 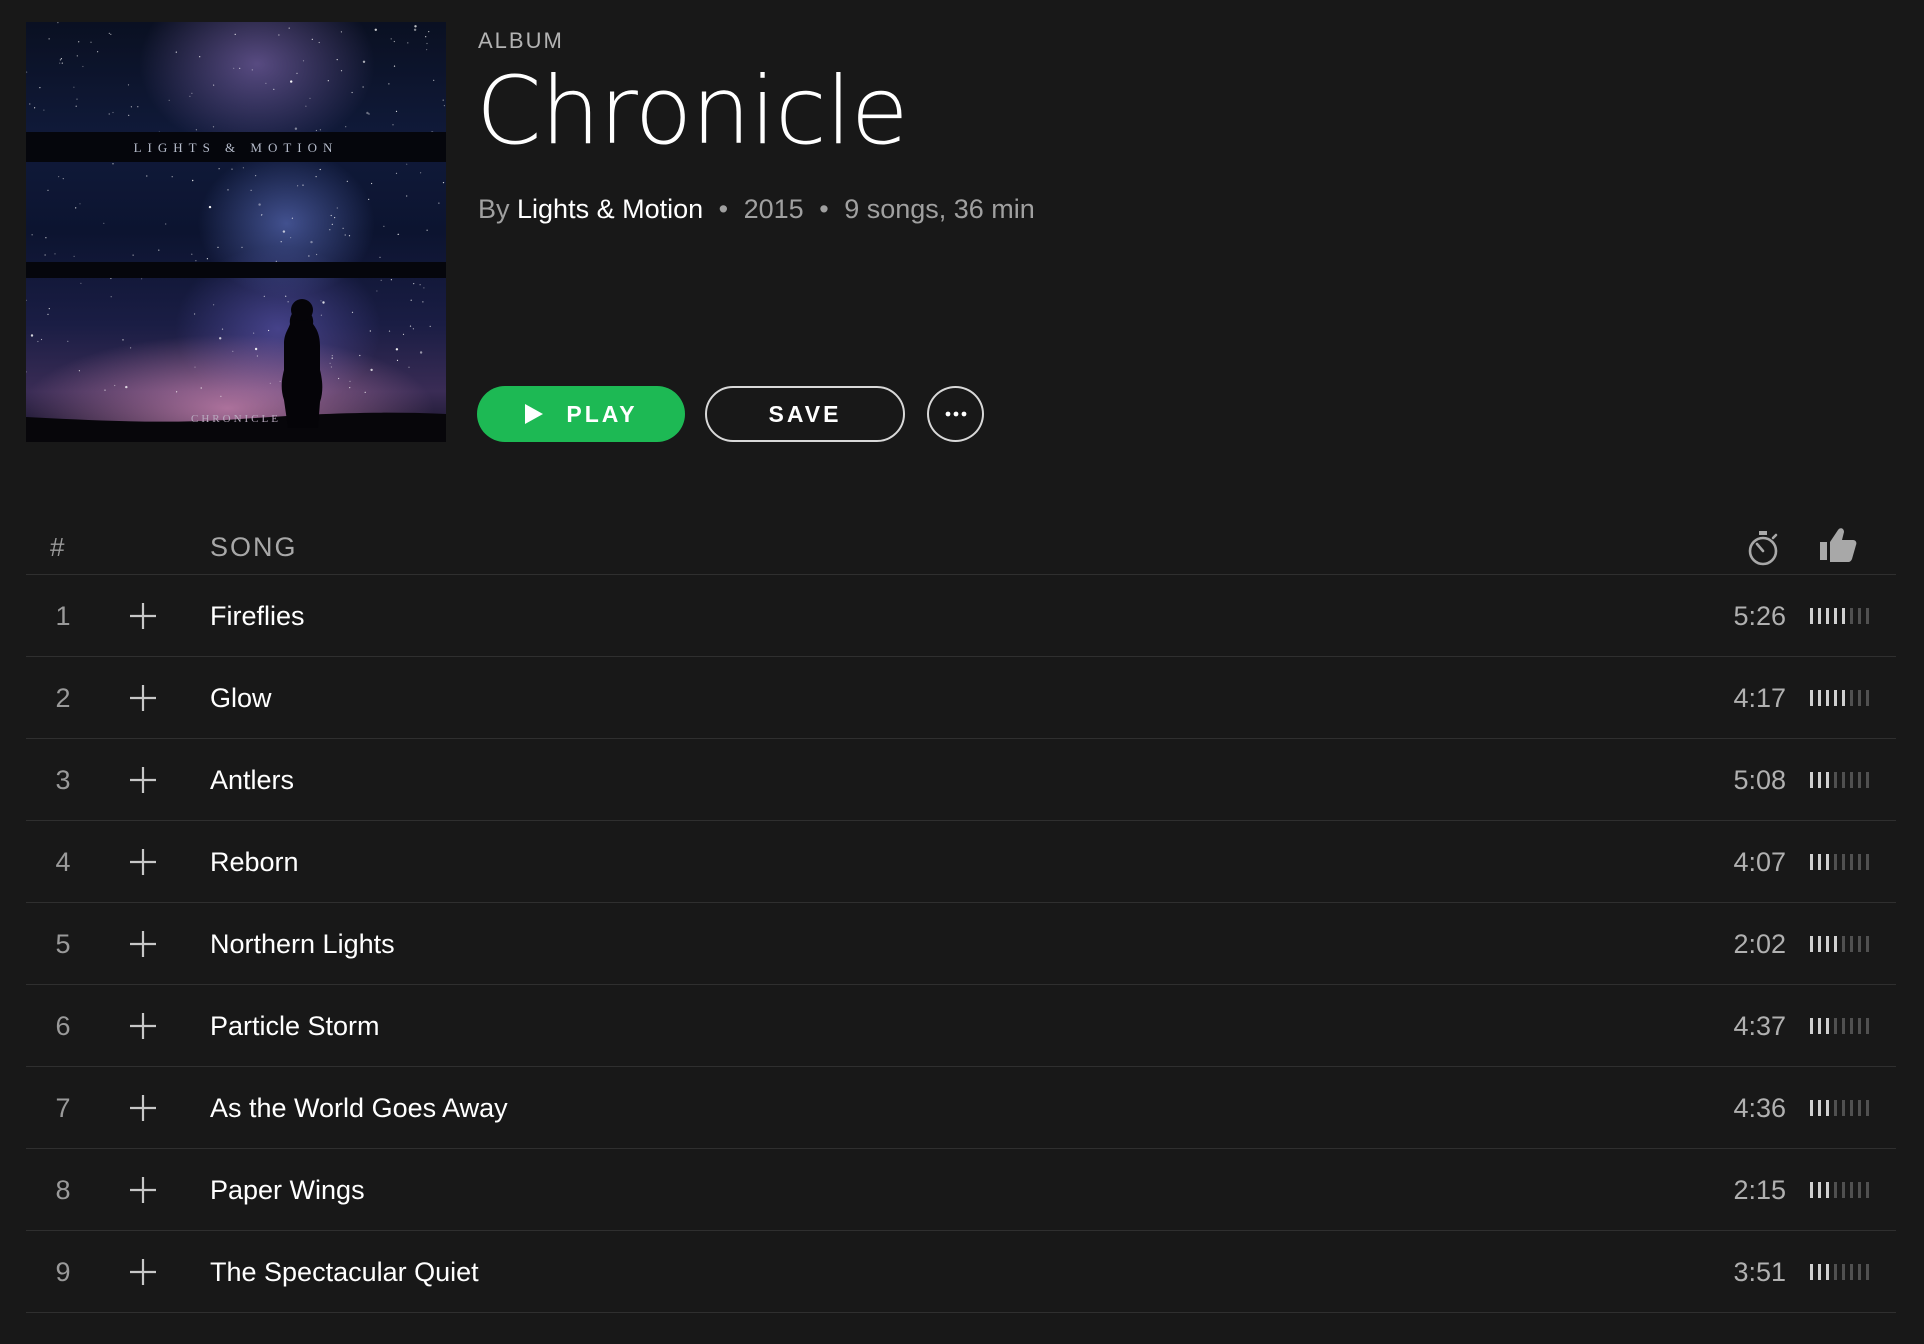 What do you see at coordinates (961, 698) in the screenshot?
I see `track-row: 2 Glow 4:17` at bounding box center [961, 698].